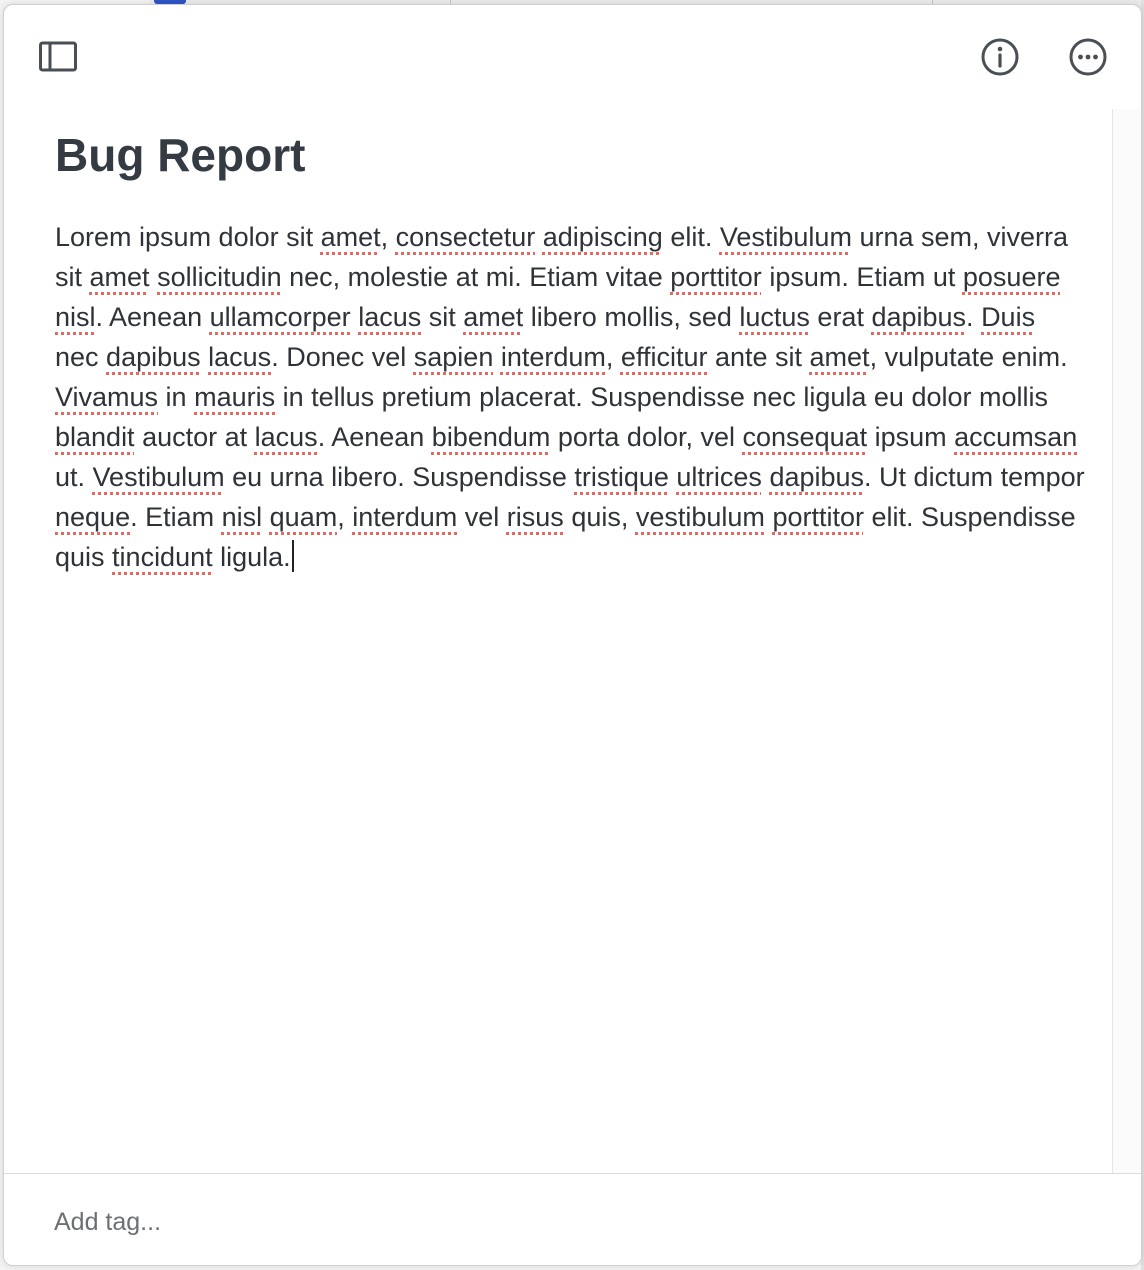 This screenshot has width=1144, height=1270. Describe the element at coordinates (978, 477) in the screenshot. I see `body-text: . Ut dictum tempor` at that location.